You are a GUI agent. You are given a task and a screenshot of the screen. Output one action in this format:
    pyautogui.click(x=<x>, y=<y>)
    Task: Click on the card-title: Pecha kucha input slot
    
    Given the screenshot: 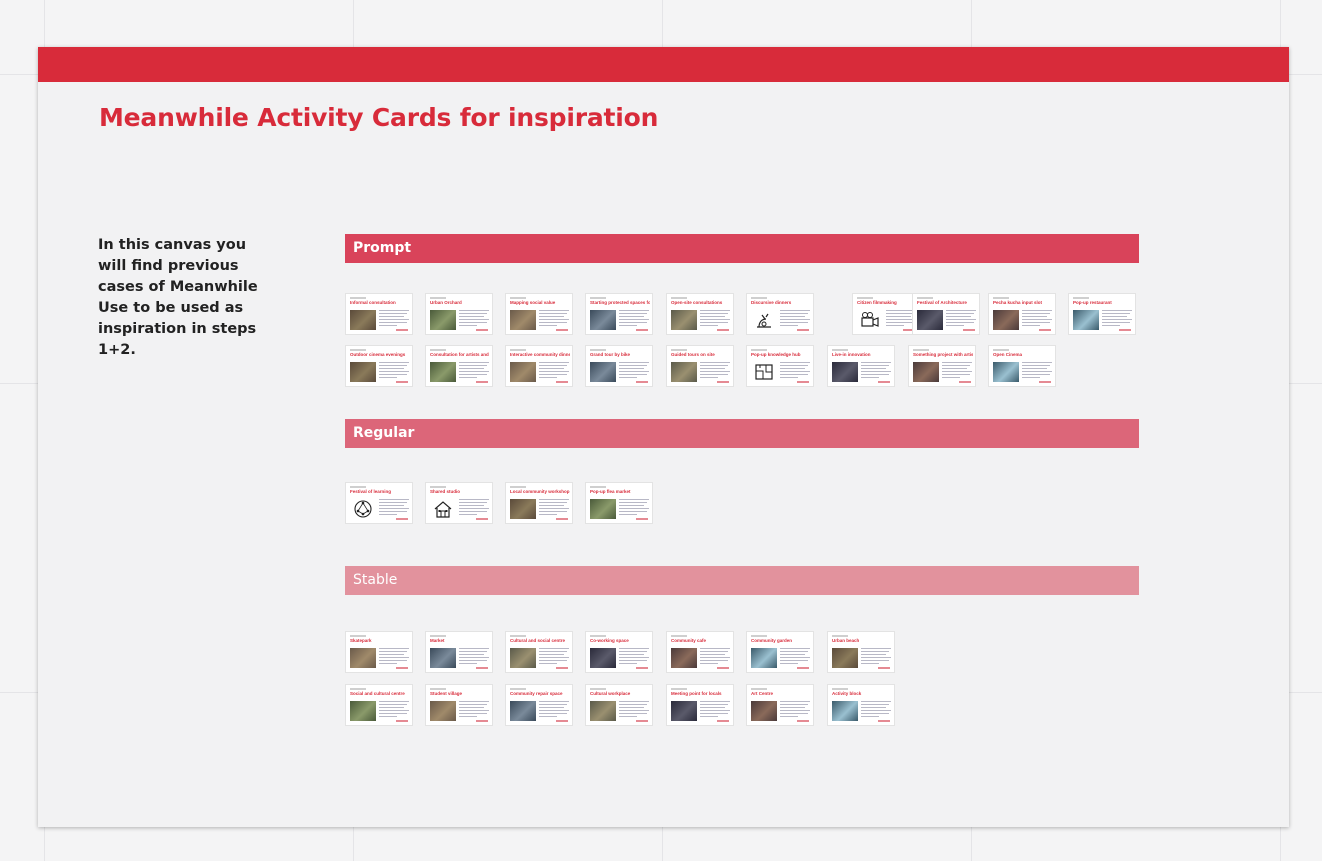 What is the action you would take?
    pyautogui.click(x=1018, y=302)
    